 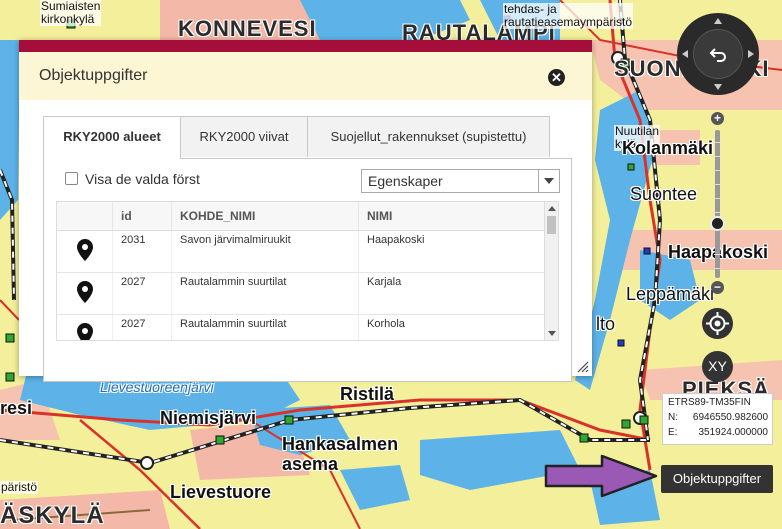 I want to click on pan-control, so click(x=718, y=54).